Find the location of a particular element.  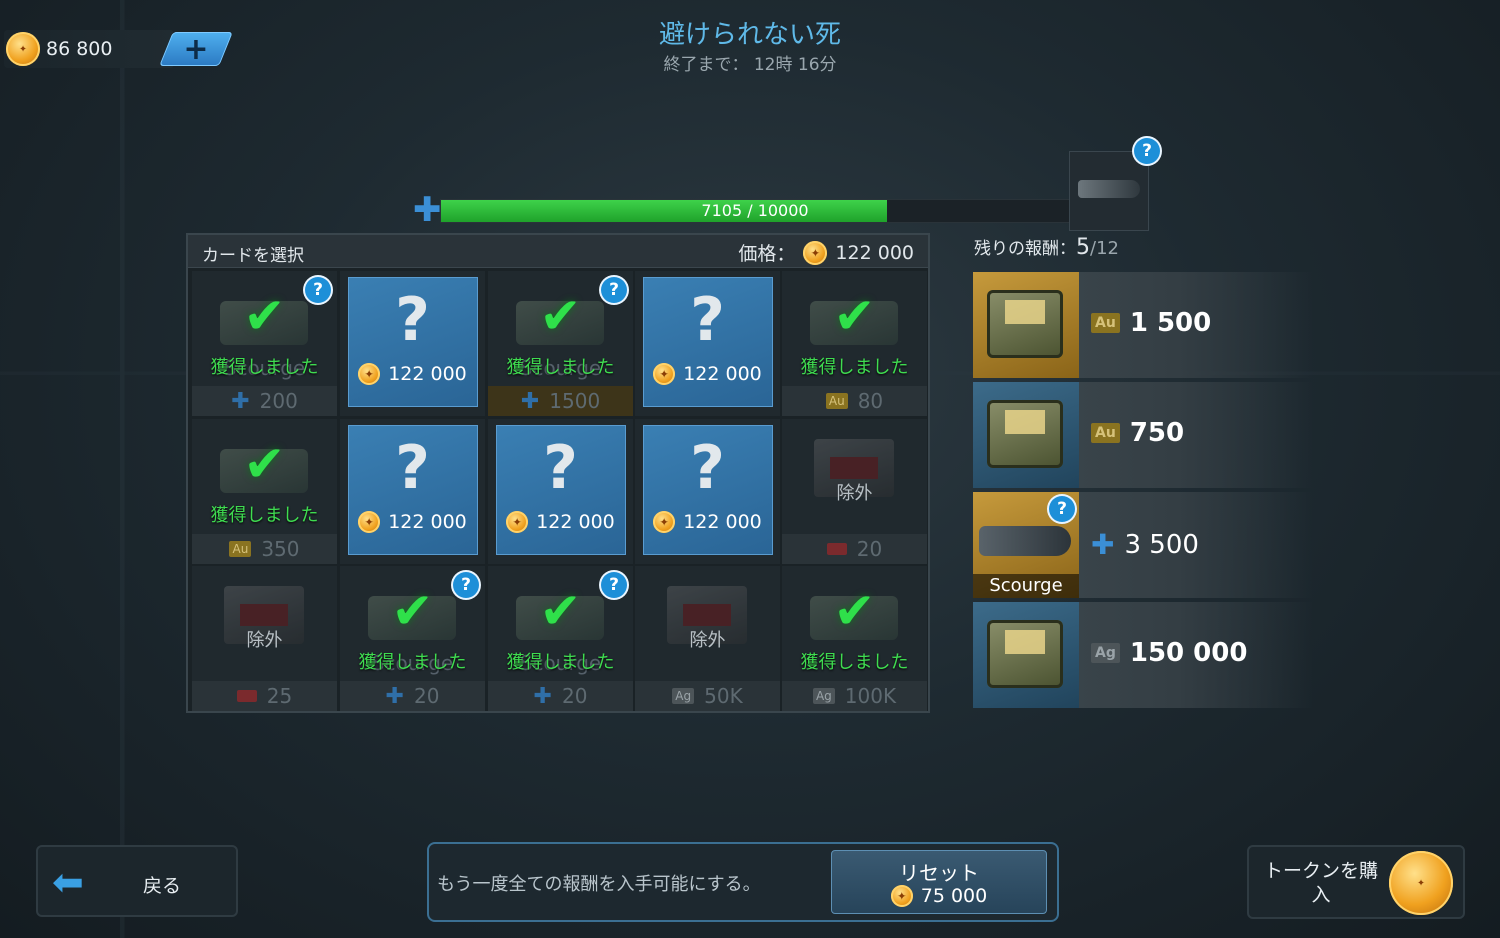

card-price: 価格： 122 000 is located at coordinates (826, 252).